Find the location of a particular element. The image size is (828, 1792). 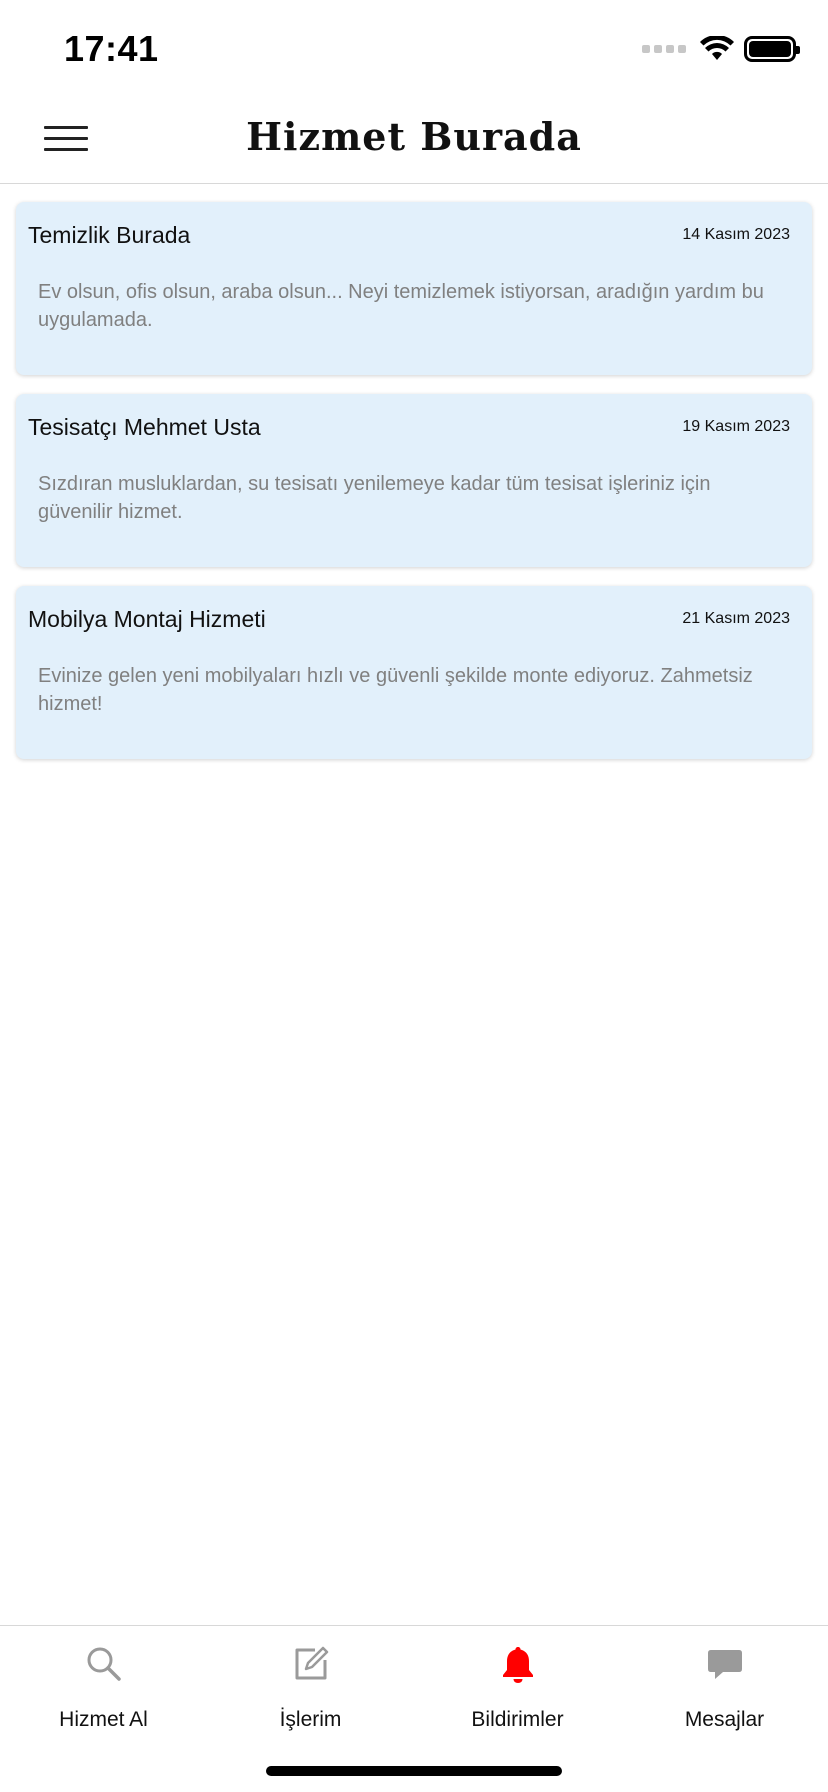

tab-hizmet-al: Hizmet Al is located at coordinates (103, 1686).